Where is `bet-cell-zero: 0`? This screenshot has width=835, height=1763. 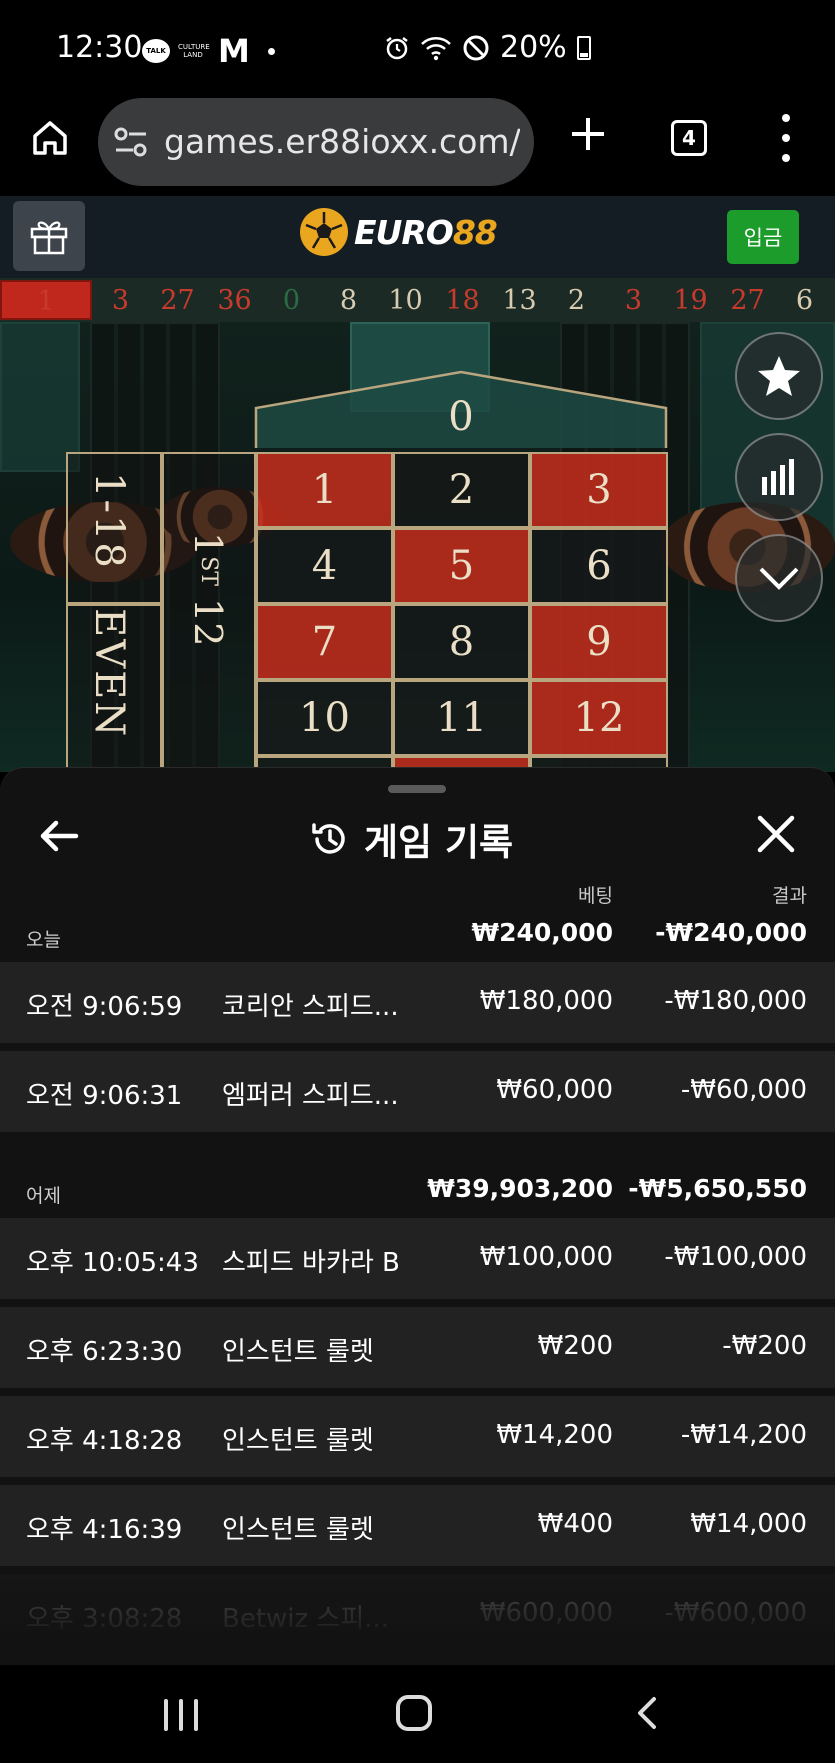
bet-cell-zero: 0 is located at coordinates (461, 417).